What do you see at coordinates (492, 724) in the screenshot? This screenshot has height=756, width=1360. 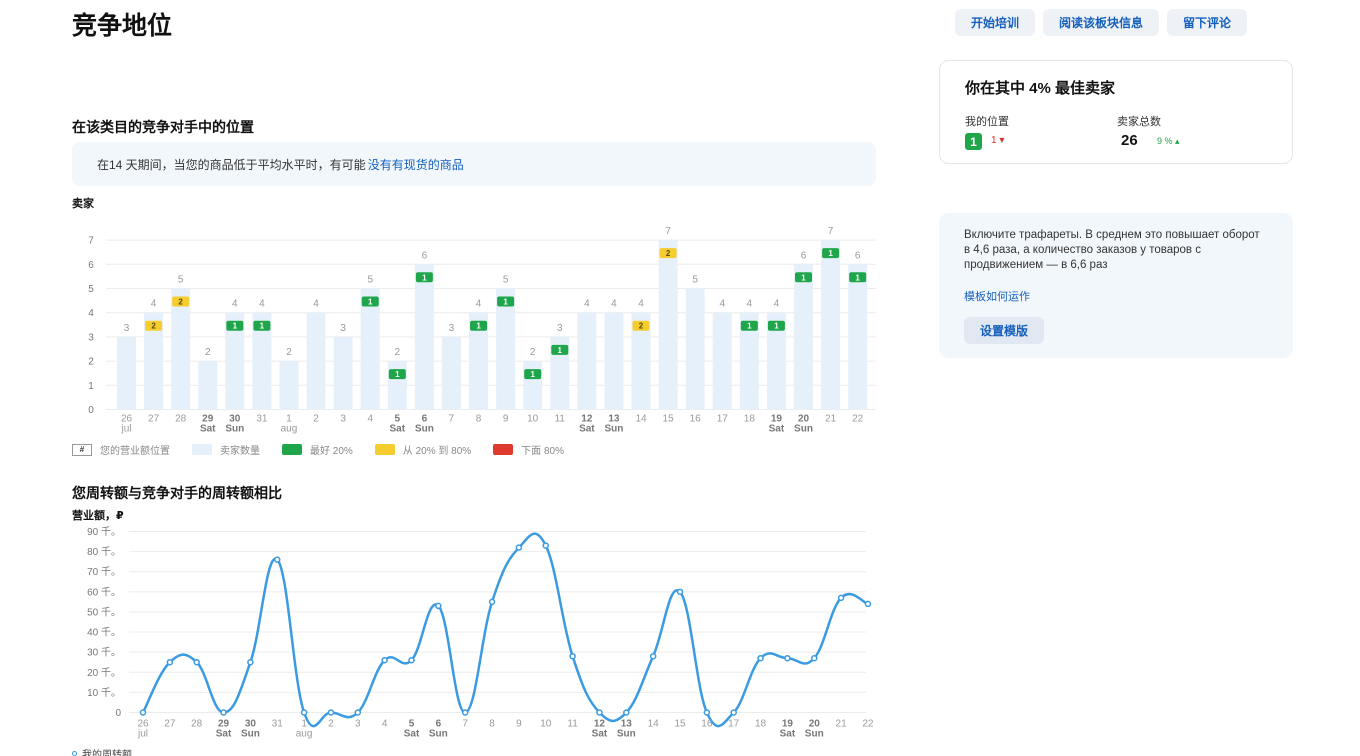 I see `x-tick-label: 8` at bounding box center [492, 724].